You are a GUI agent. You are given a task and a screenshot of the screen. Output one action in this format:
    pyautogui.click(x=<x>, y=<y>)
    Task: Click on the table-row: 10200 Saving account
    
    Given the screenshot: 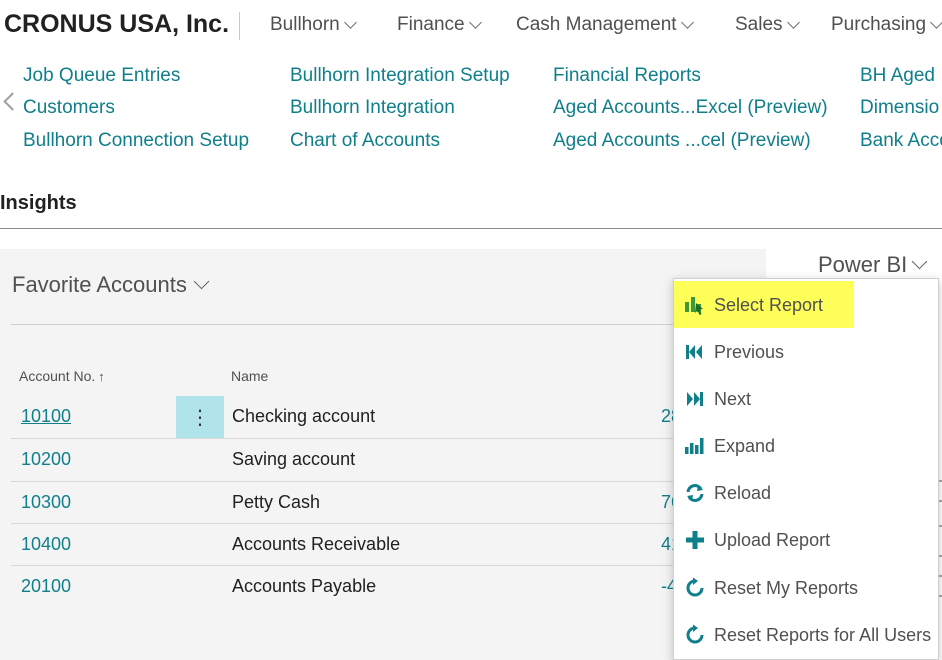 What is the action you would take?
    pyautogui.click(x=346, y=460)
    